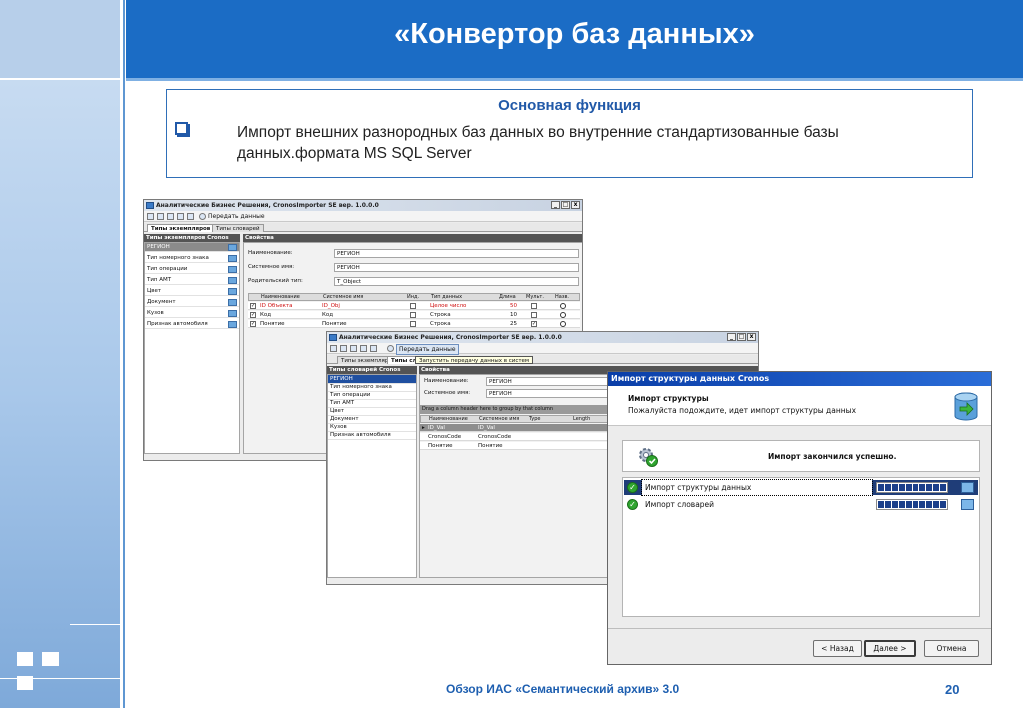  What do you see at coordinates (192, 291) in the screenshot?
I see `list-item: Цвет` at bounding box center [192, 291].